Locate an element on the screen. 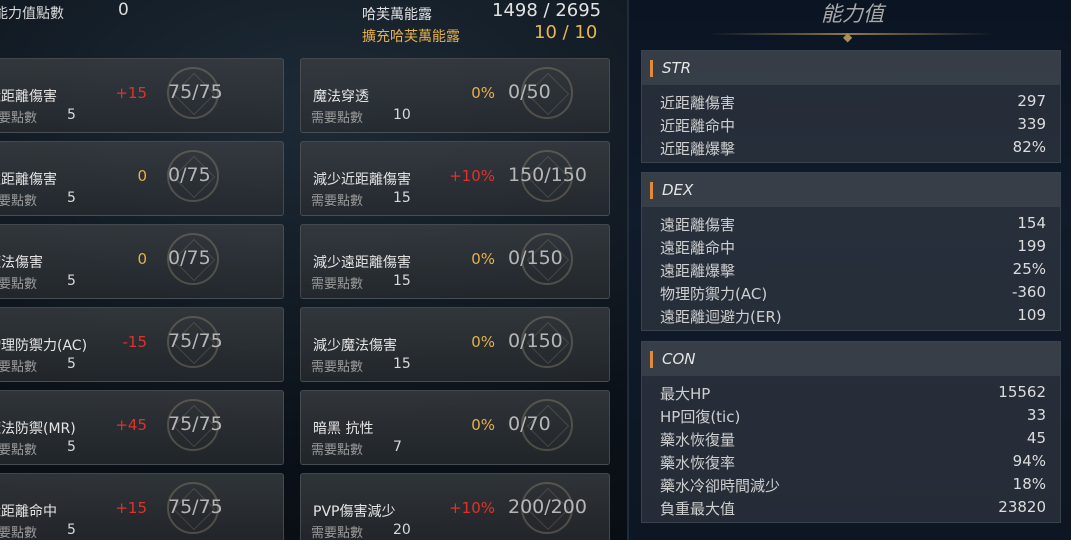  stat-row-value: 297 is located at coordinates (1031, 101).